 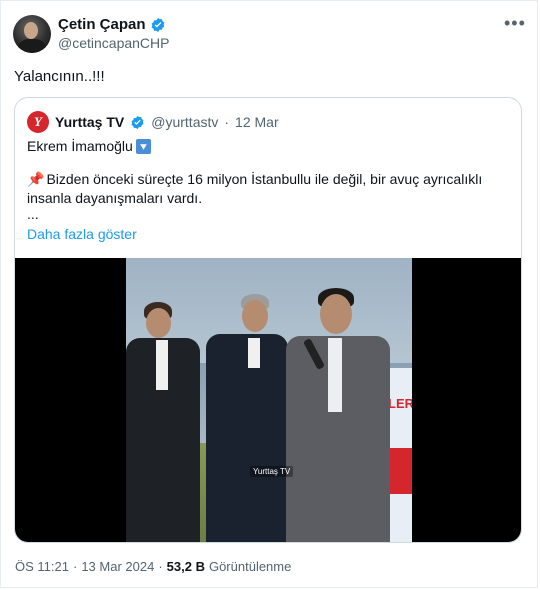 I want to click on video-banner-text: LER, so click(x=400, y=403).